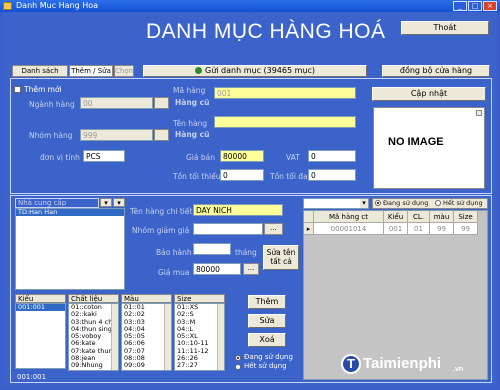 Image resolution: width=500 pixels, height=390 pixels. What do you see at coordinates (445, 28) in the screenshot?
I see `exit-button: Thoát` at bounding box center [445, 28].